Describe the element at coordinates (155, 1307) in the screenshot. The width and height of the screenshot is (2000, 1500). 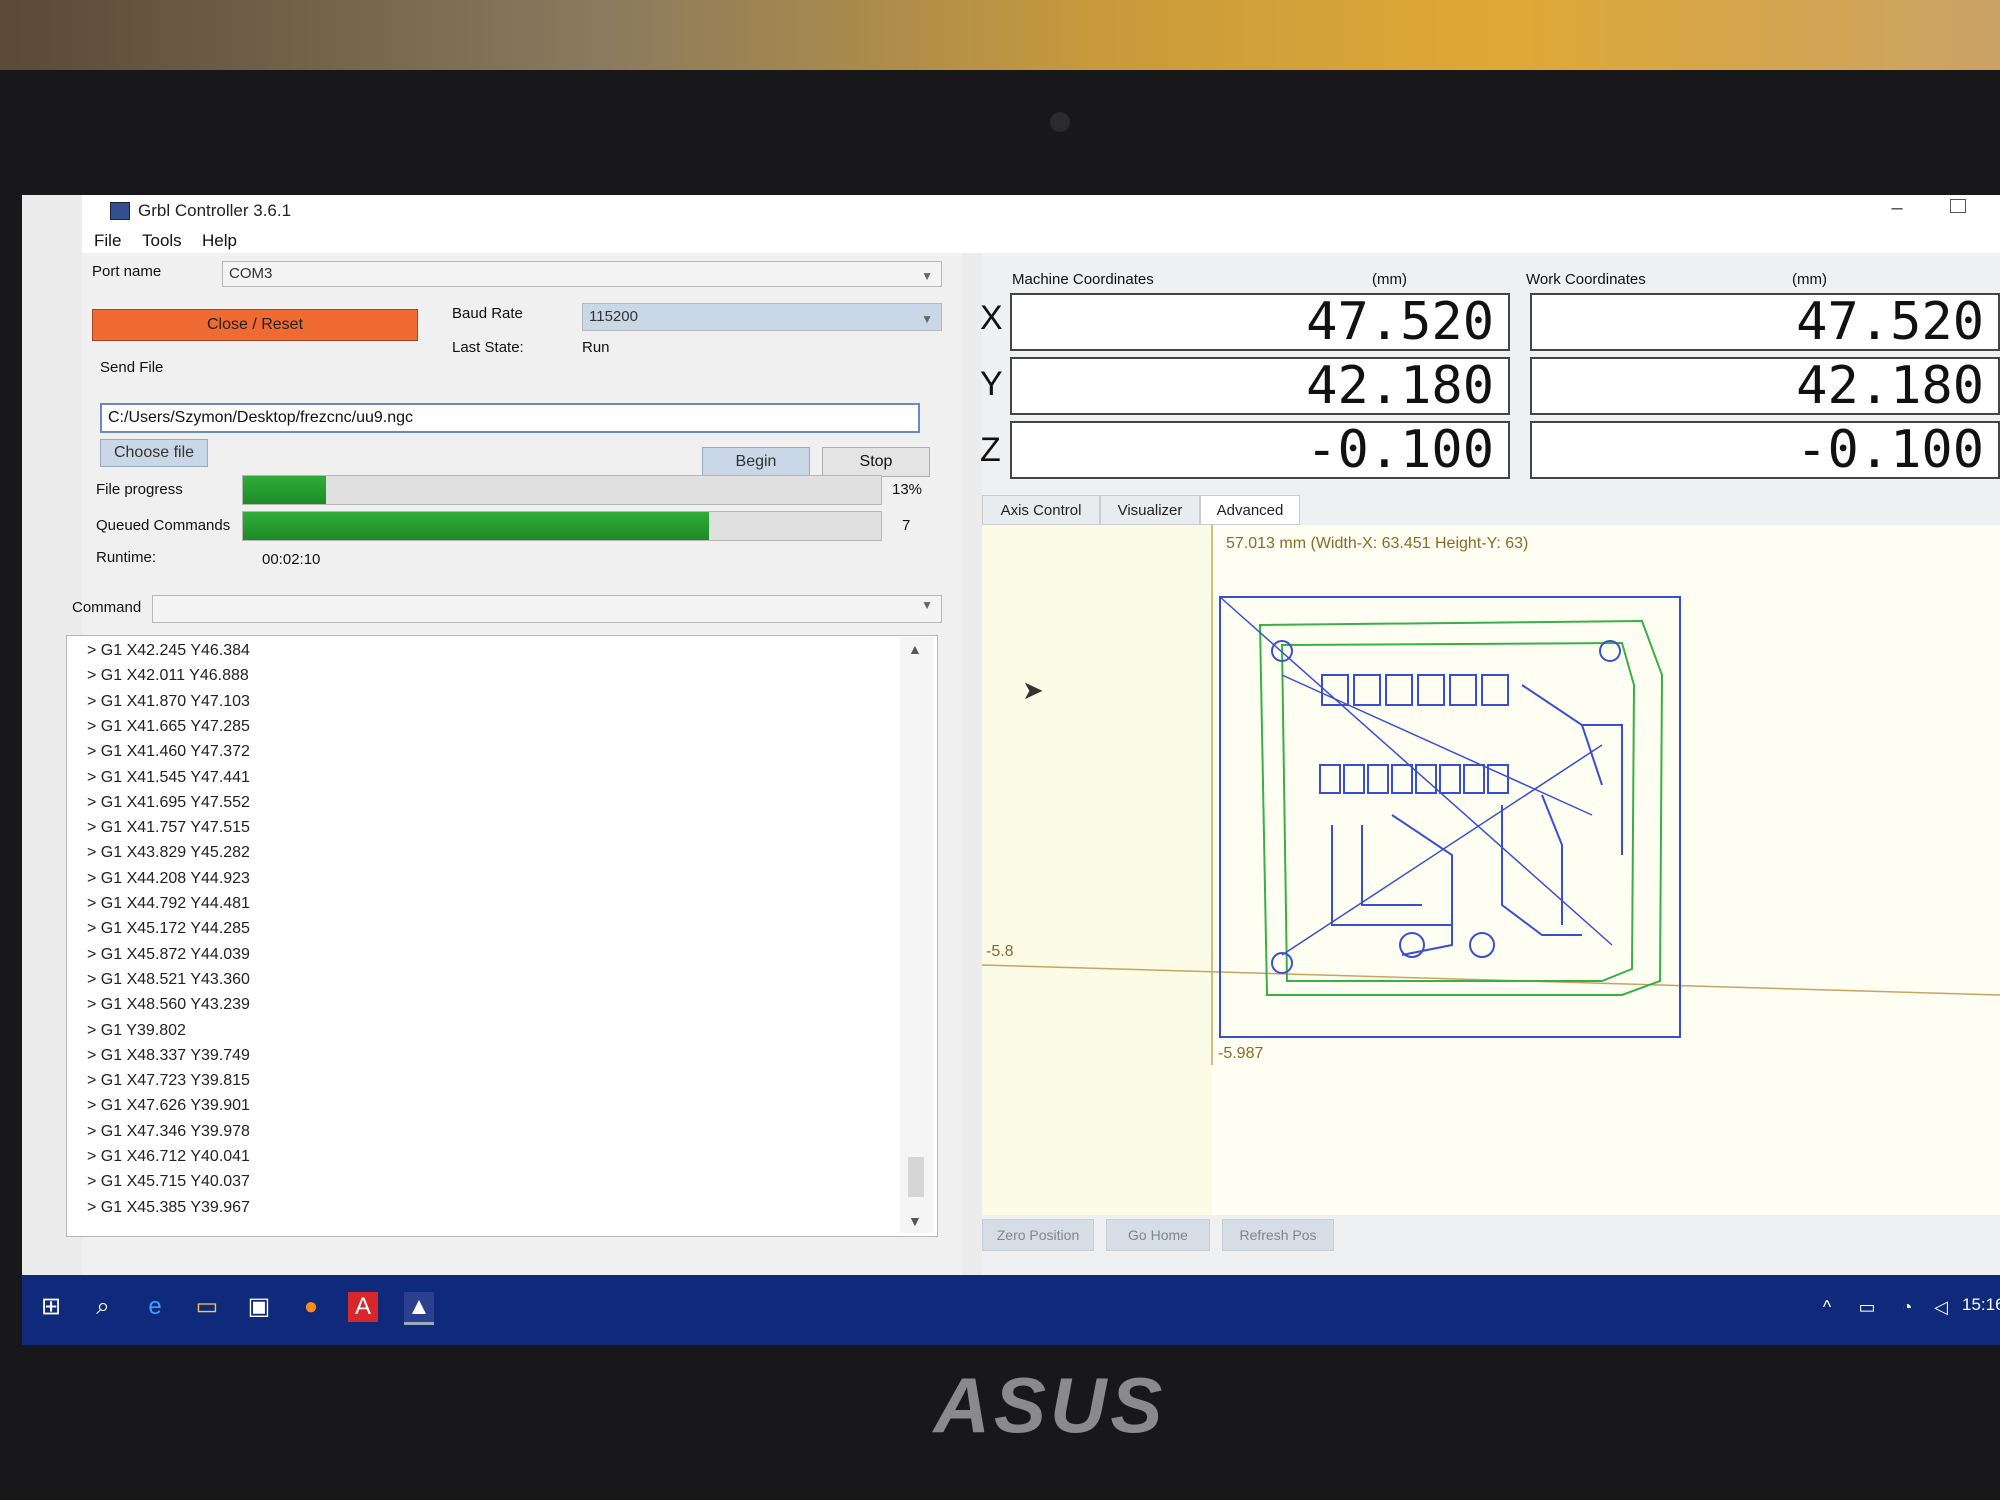
I see `edge-icon: e` at that location.